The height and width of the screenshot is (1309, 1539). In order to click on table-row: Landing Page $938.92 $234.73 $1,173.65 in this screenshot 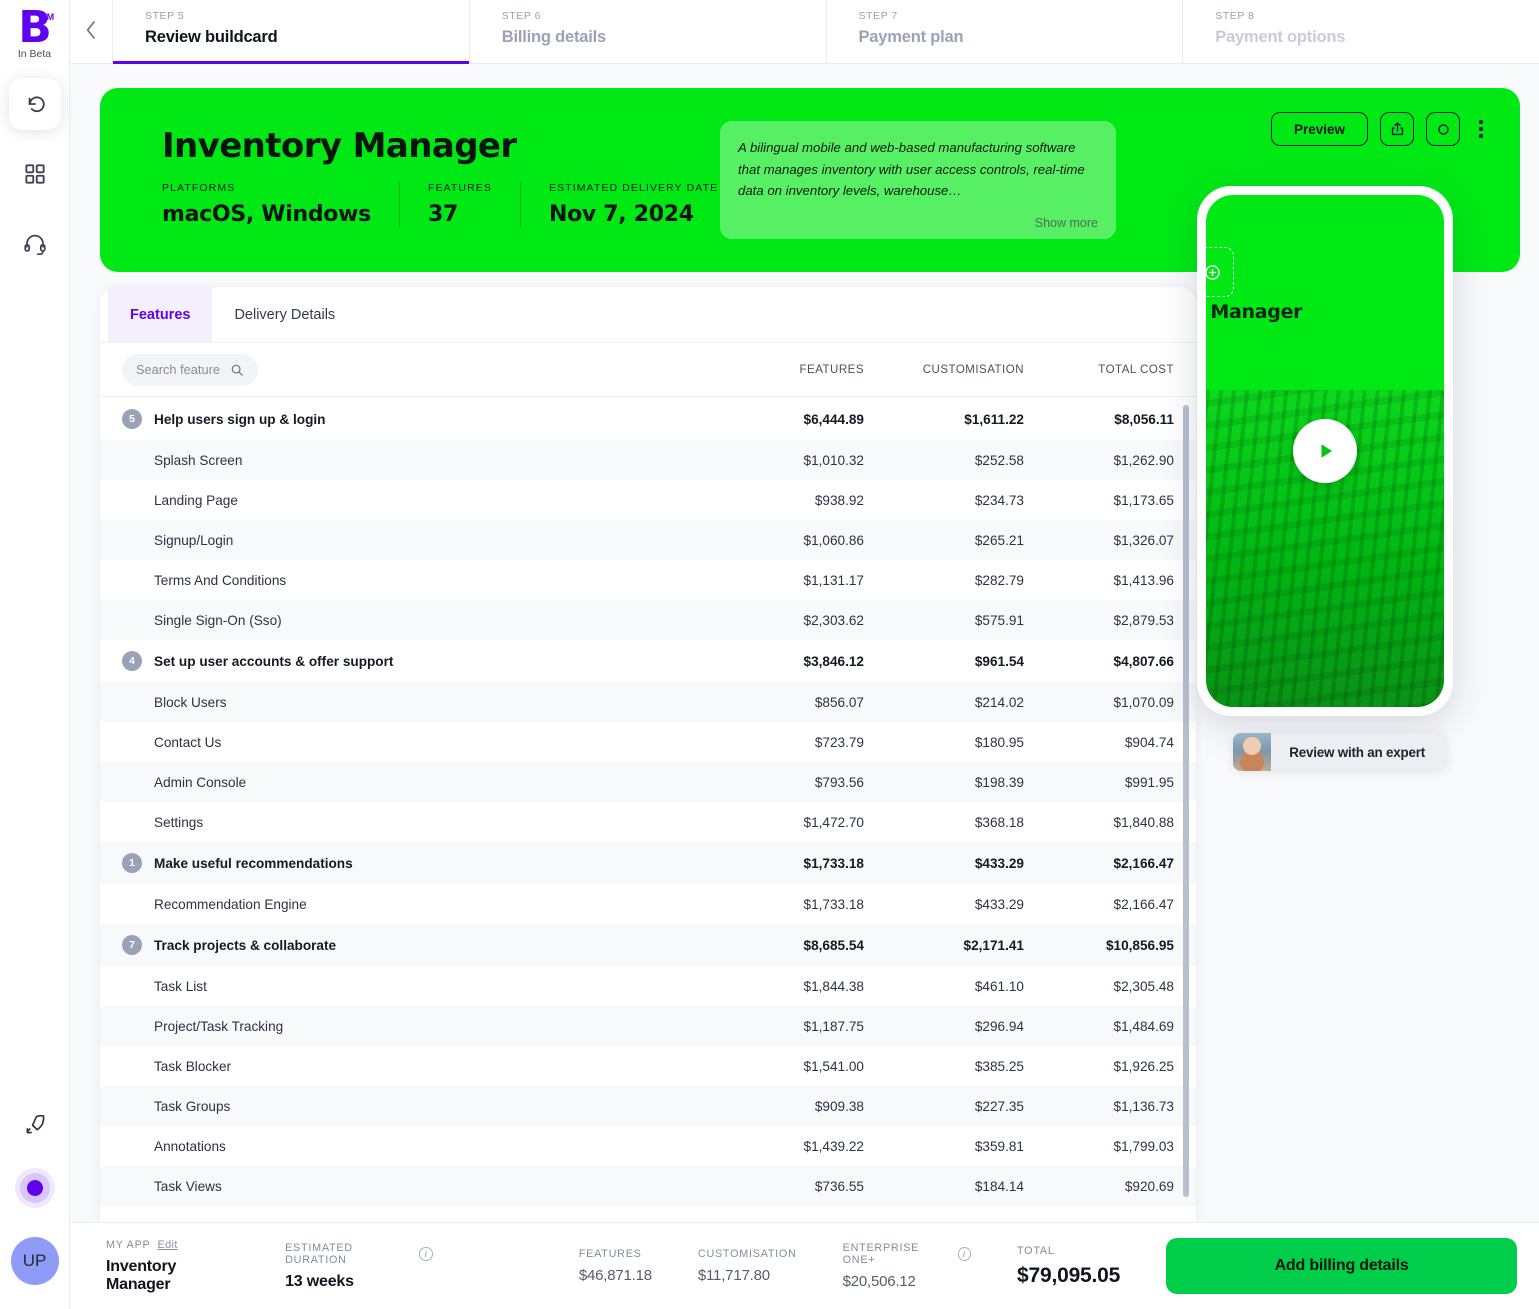, I will do `click(648, 500)`.